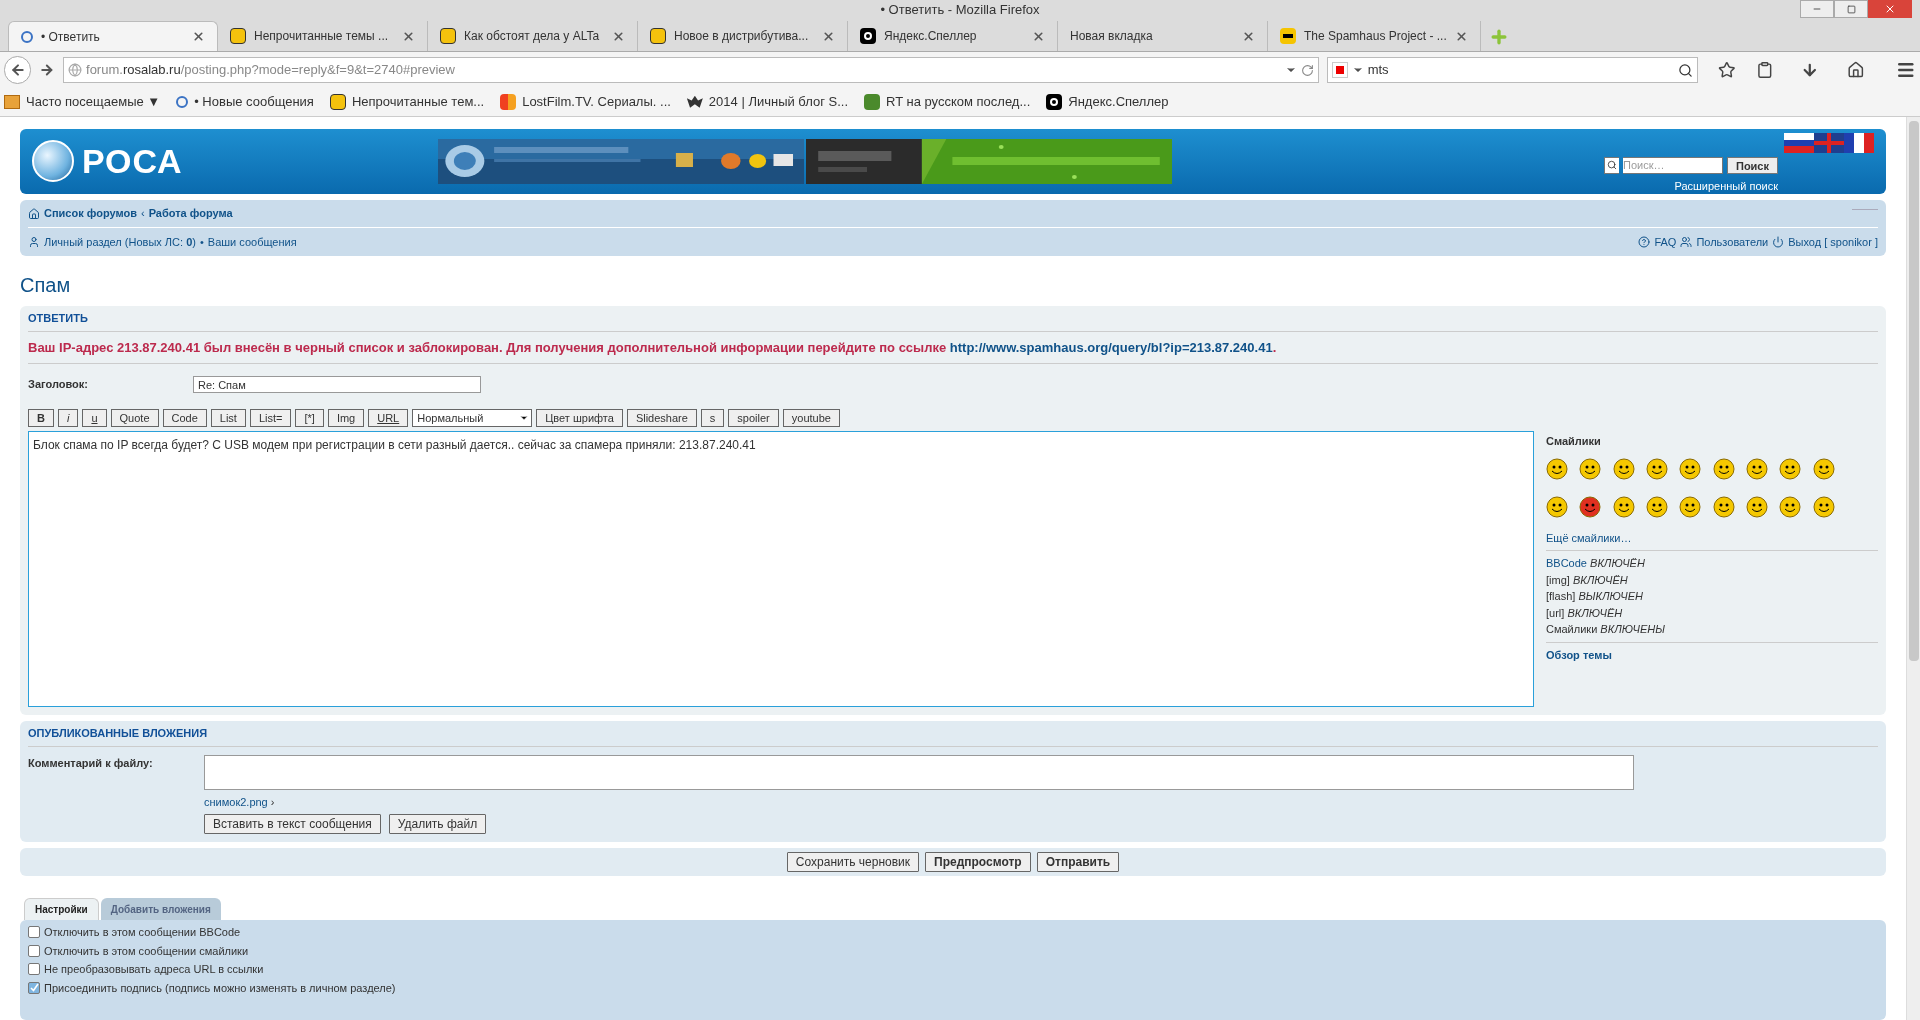 Image resolution: width=1920 pixels, height=1020 pixels. I want to click on bbcode-button: Цвет шрифта, so click(579, 418).